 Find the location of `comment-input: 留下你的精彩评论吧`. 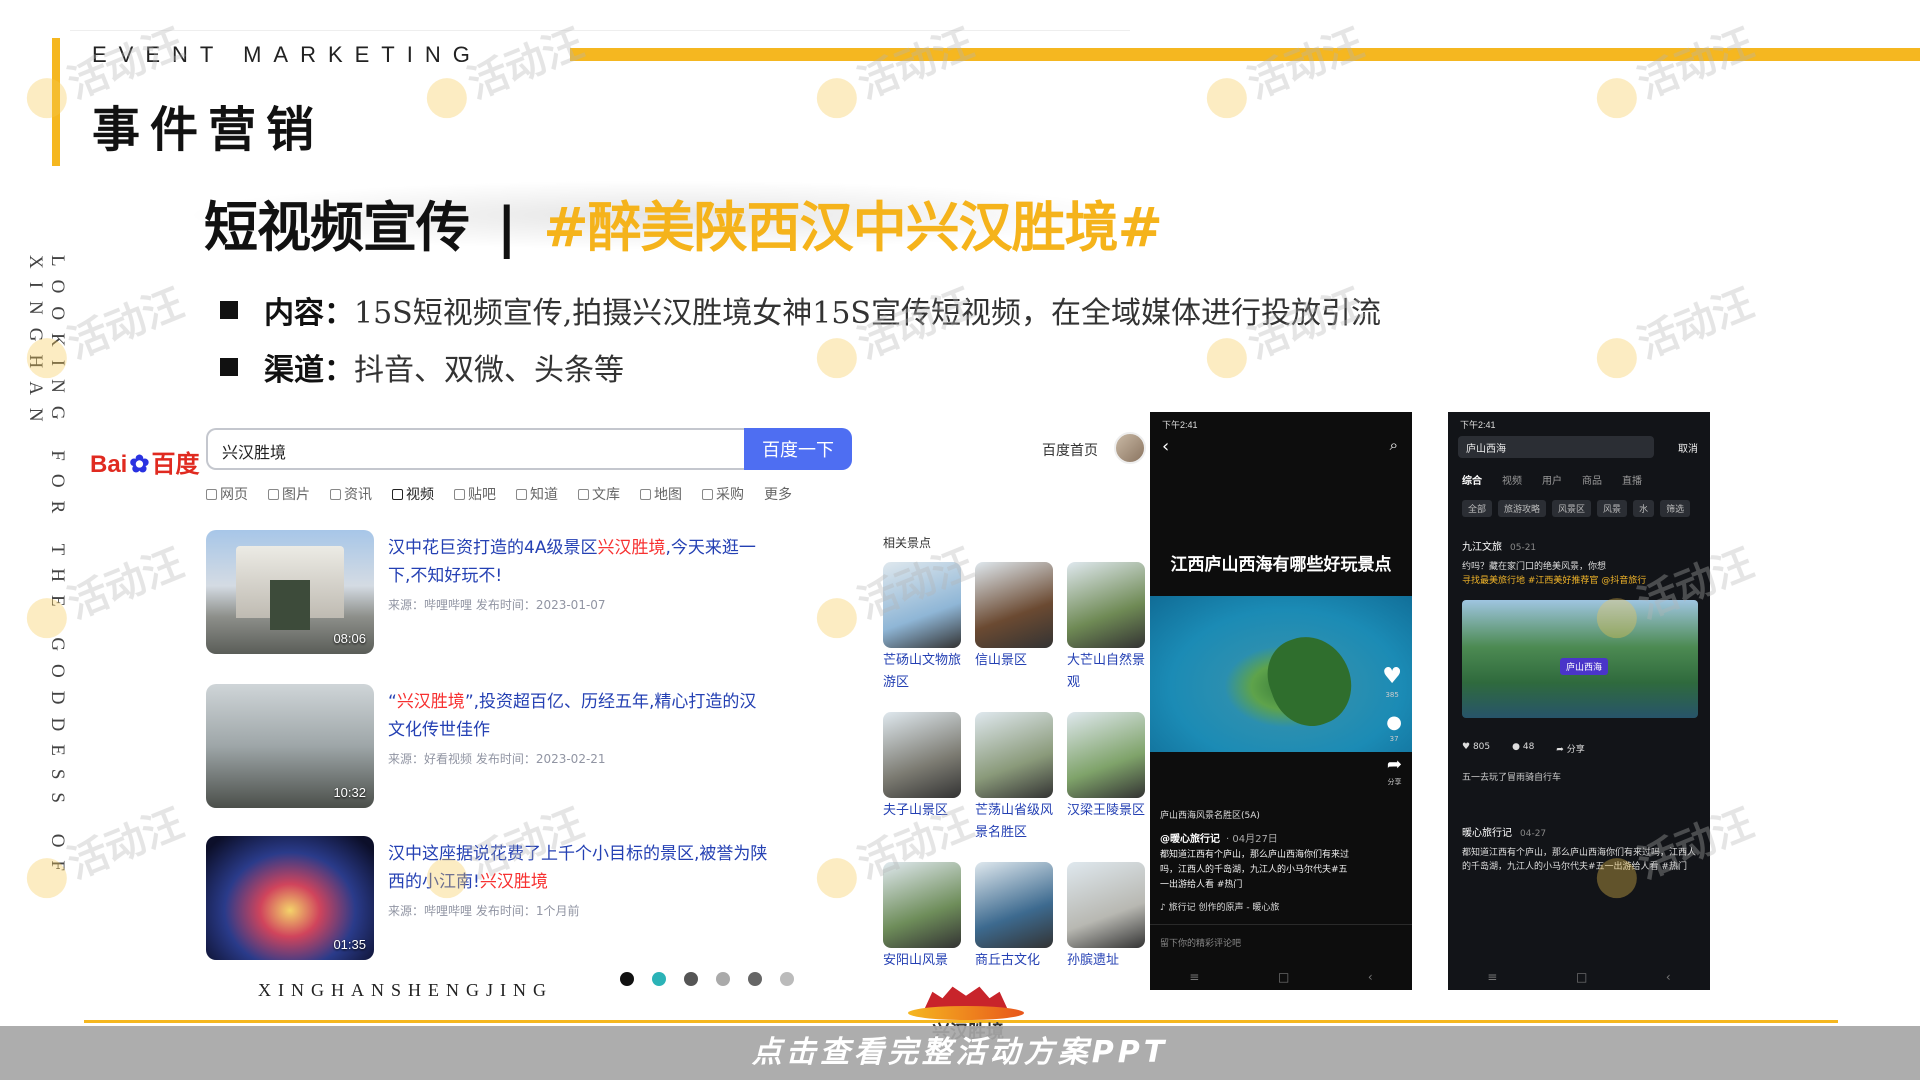

comment-input: 留下你的精彩评论吧 is located at coordinates (1281, 941).